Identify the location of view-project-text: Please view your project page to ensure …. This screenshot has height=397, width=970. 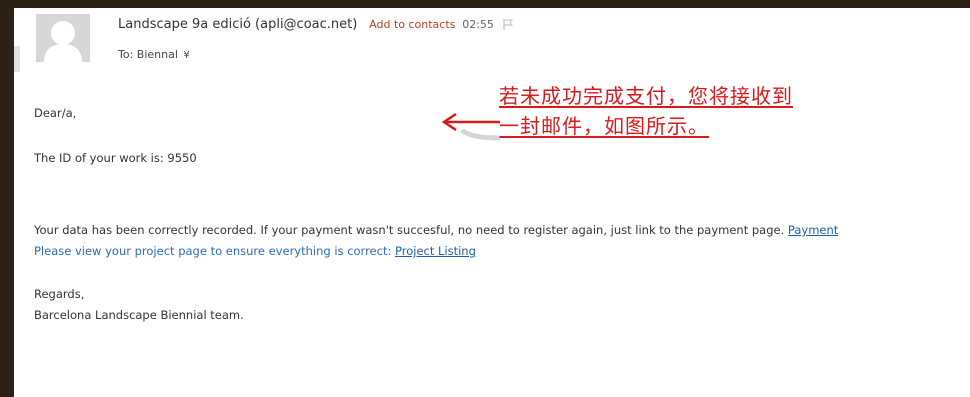
(213, 251).